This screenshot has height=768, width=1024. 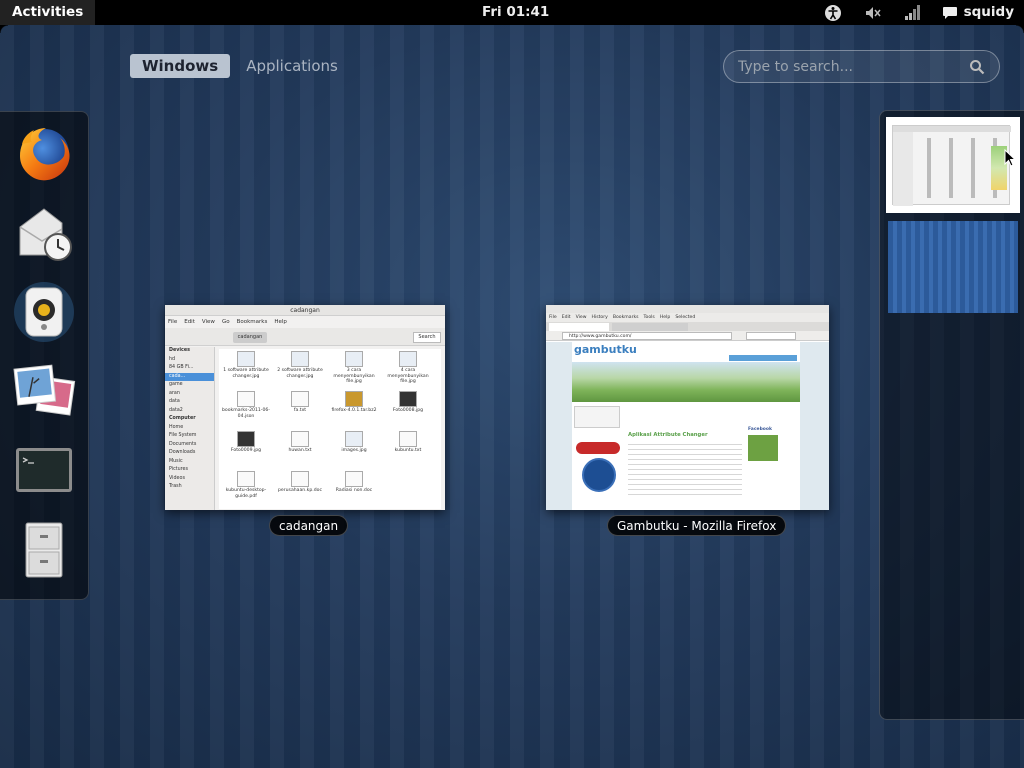 I want to click on file-name: Foto0009.jpg, so click(x=246, y=450).